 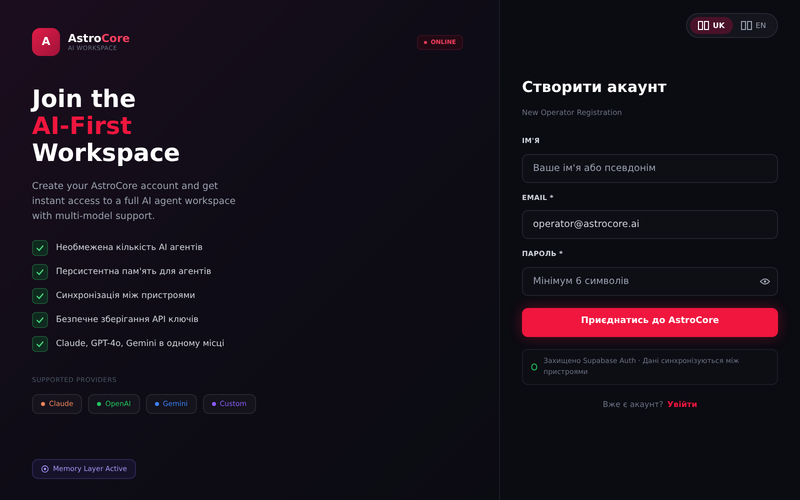 What do you see at coordinates (140, 344) in the screenshot?
I see `feature-text: Claude, GPT-4o, Gemini в одному місці` at bounding box center [140, 344].